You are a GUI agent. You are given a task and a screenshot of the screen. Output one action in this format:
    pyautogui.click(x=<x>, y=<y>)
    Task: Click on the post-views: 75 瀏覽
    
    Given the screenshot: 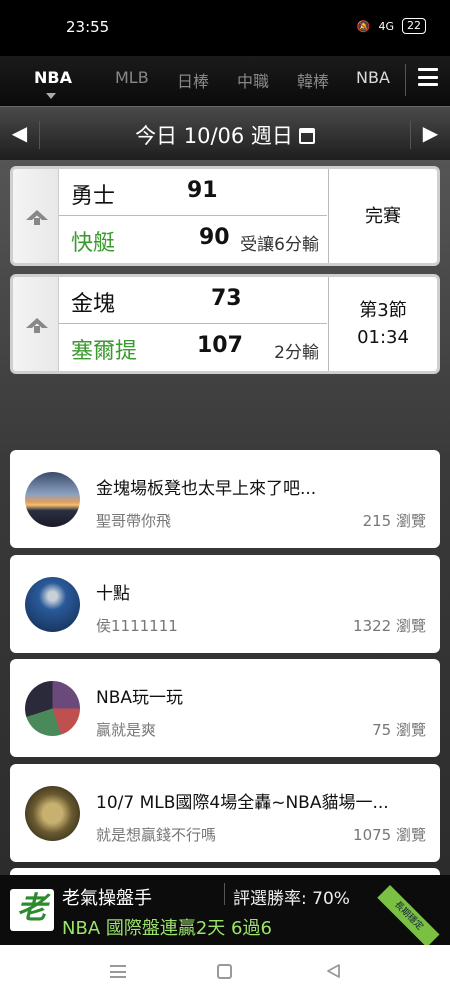 What is the action you would take?
    pyautogui.click(x=399, y=730)
    